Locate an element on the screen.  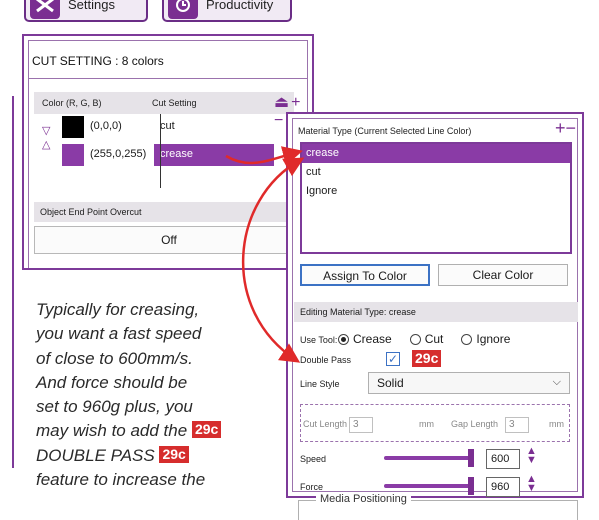
speed-slider-thumb is located at coordinates (471, 458).